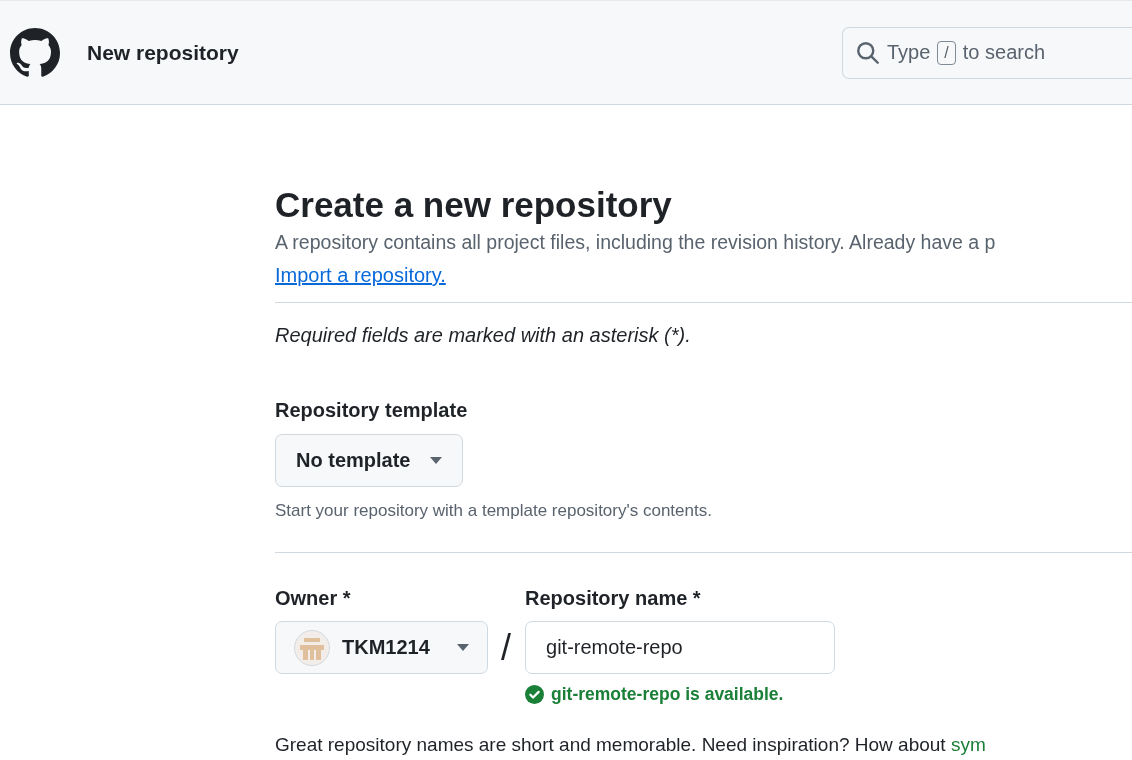  Describe the element at coordinates (163, 52) in the screenshot. I see `page-title: New repository` at that location.